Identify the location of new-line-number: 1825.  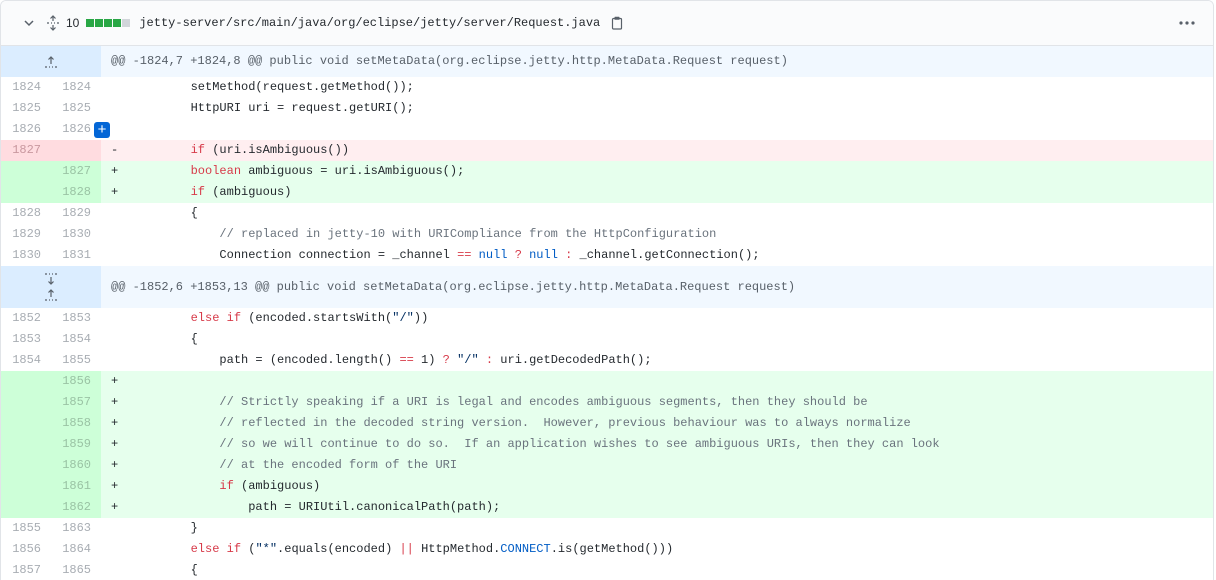
(76, 108).